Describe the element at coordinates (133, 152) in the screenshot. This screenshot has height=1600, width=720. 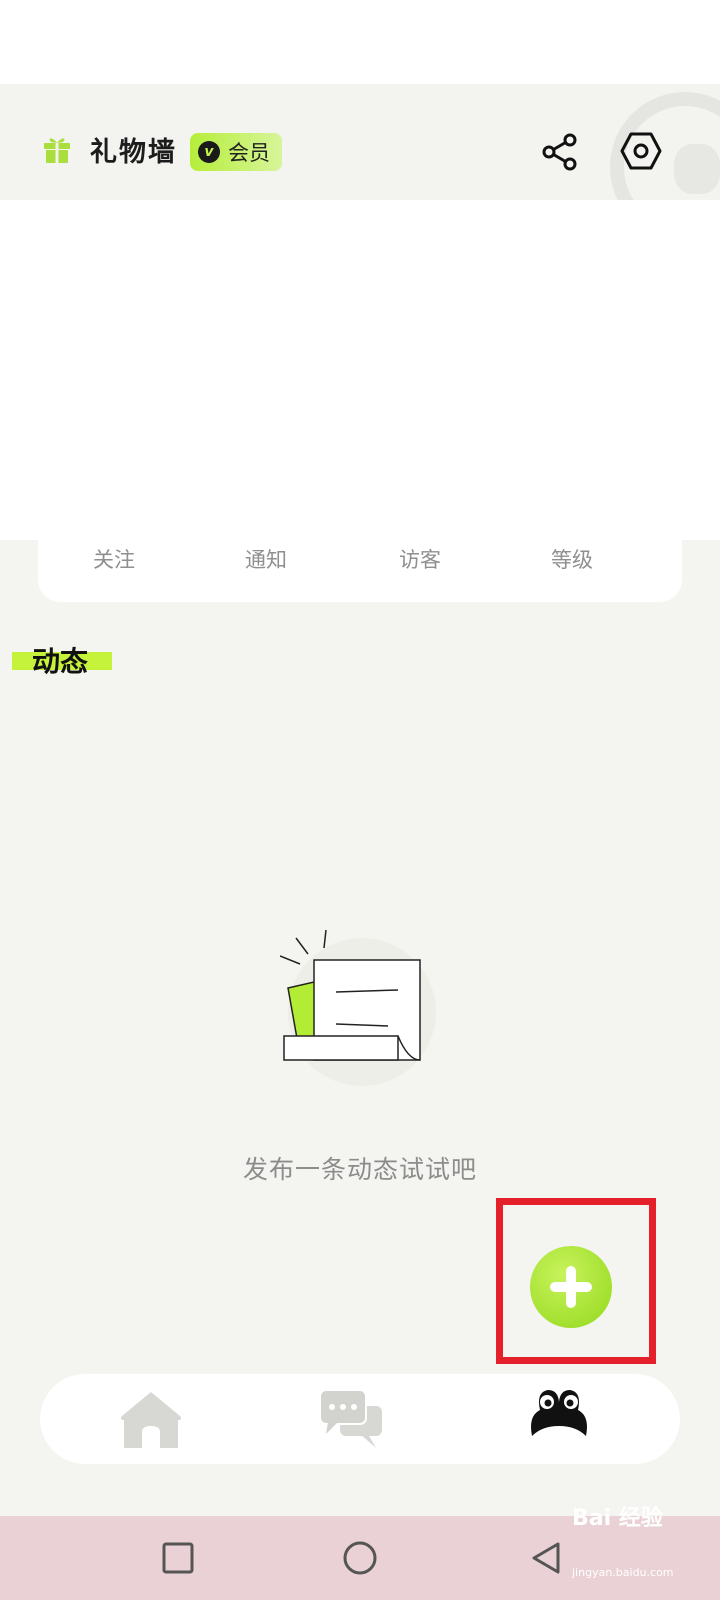
I see `page-title: 礼物墙` at that location.